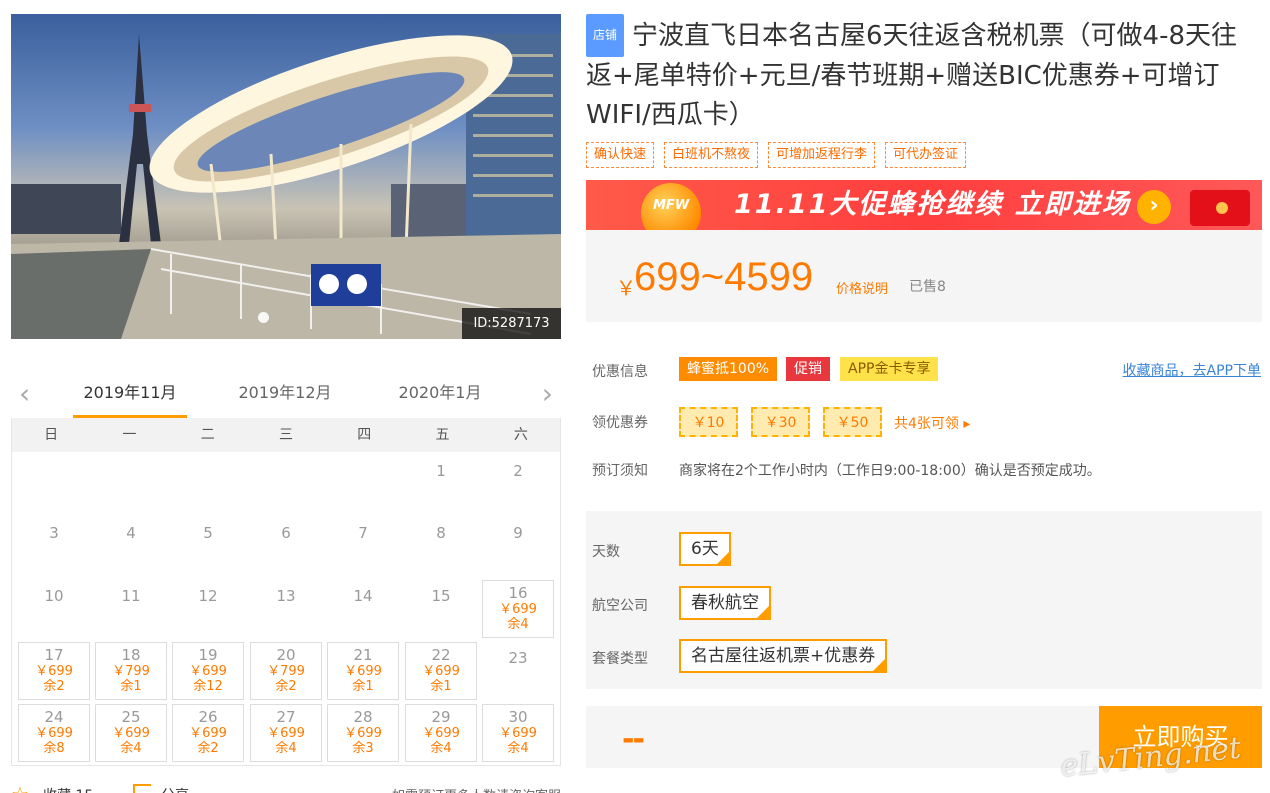 The image size is (1270, 793). Describe the element at coordinates (286, 785) in the screenshot. I see `action-footer: ☆ 收藏 15 分享 如需预订更多人数请咨询客服` at that location.